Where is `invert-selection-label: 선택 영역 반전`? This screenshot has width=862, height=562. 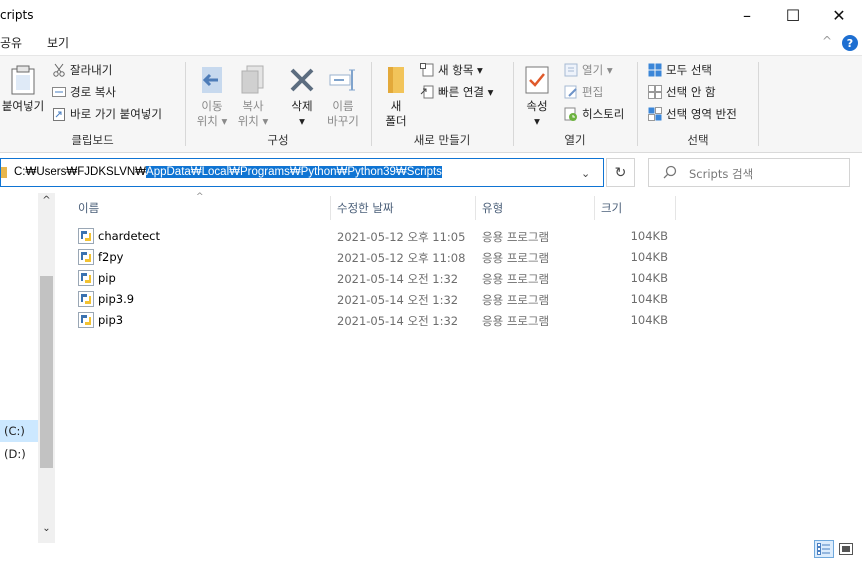 invert-selection-label: 선택 영역 반전 is located at coordinates (701, 114).